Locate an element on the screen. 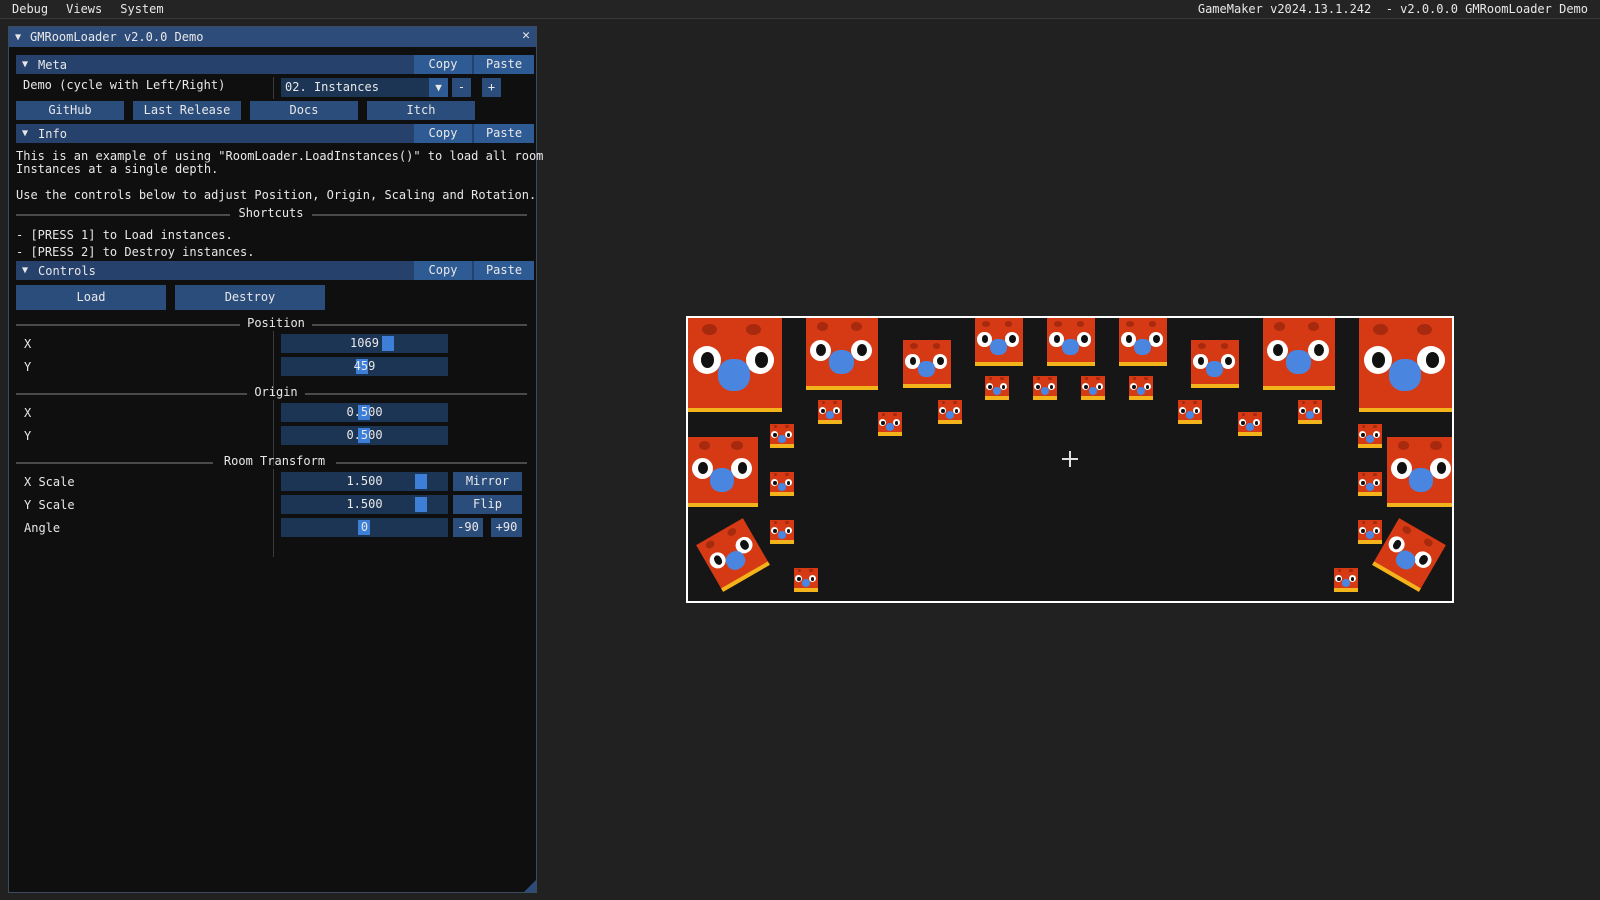 The height and width of the screenshot is (900, 1600). itch-button: Itch is located at coordinates (421, 110).